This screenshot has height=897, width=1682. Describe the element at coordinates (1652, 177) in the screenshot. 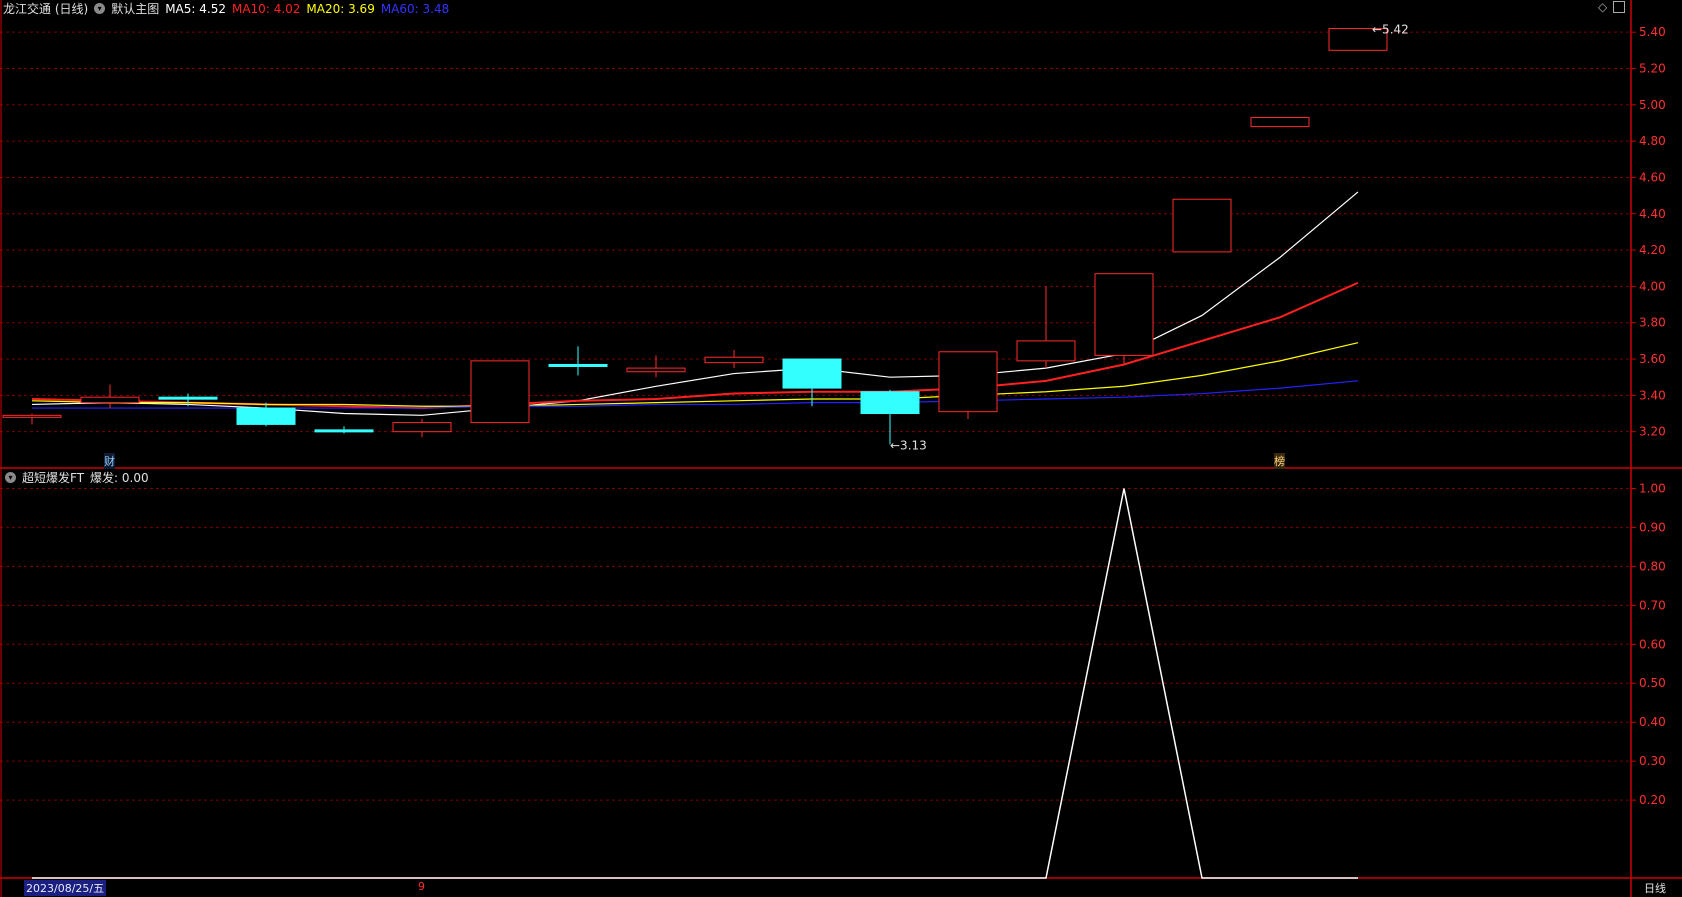

I see `y-tick-label: 4.60` at that location.